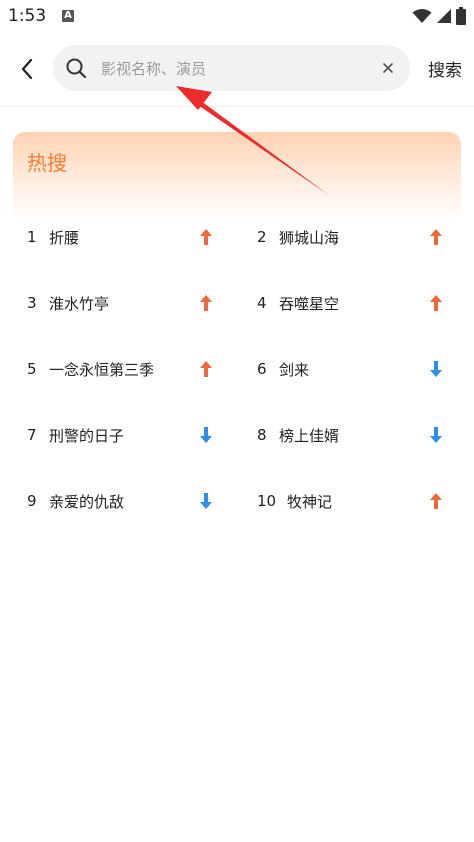  What do you see at coordinates (309, 435) in the screenshot?
I see `hot-item-title: 榜上佳婿` at bounding box center [309, 435].